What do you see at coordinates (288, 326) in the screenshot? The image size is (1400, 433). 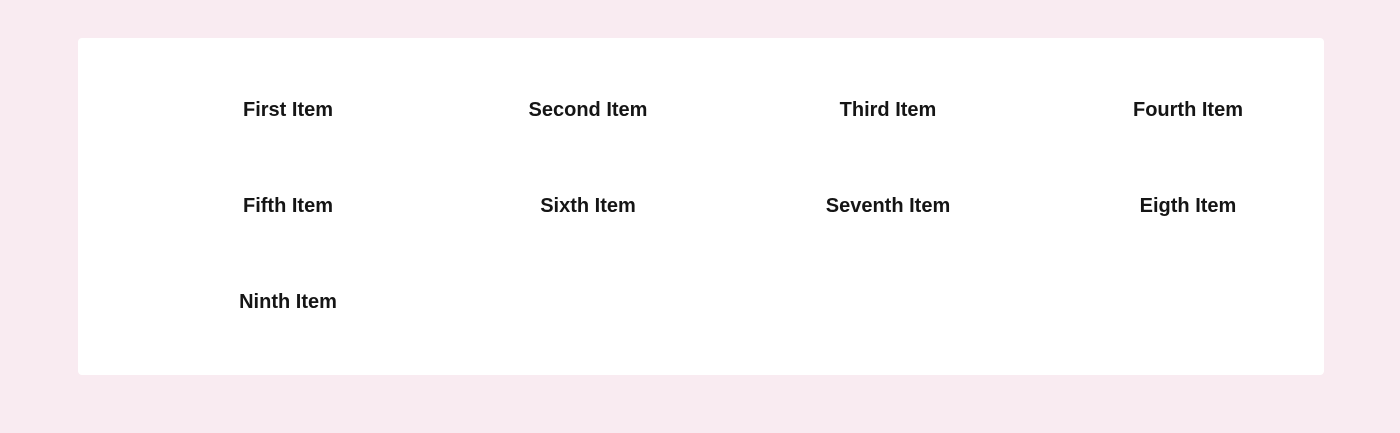 I see `grid-item-ninth: Ninth Item` at bounding box center [288, 326].